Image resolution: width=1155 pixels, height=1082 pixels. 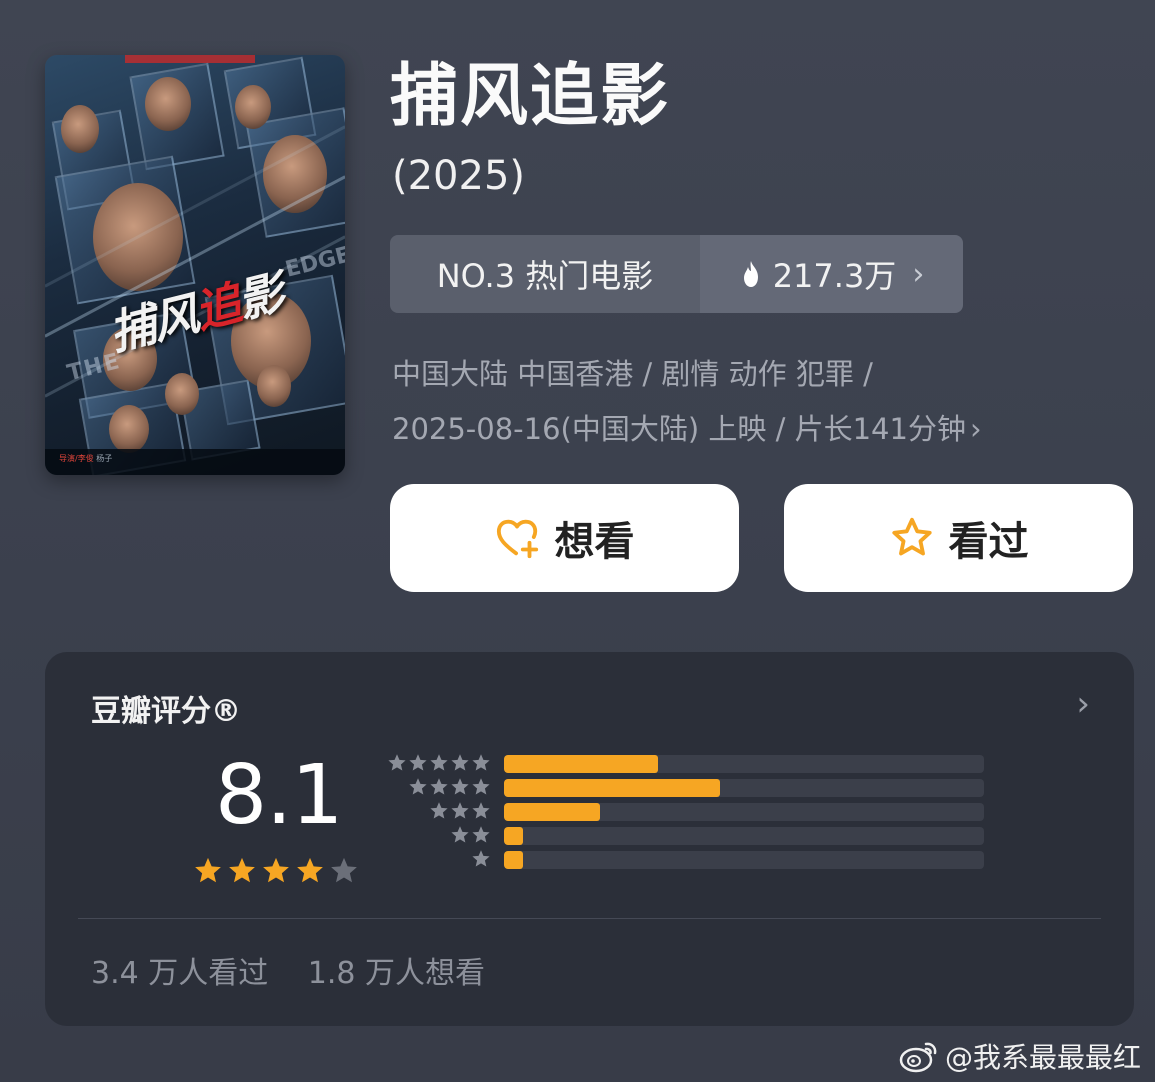 I want to click on rank-label: NO.3 热门电影, so click(x=545, y=274).